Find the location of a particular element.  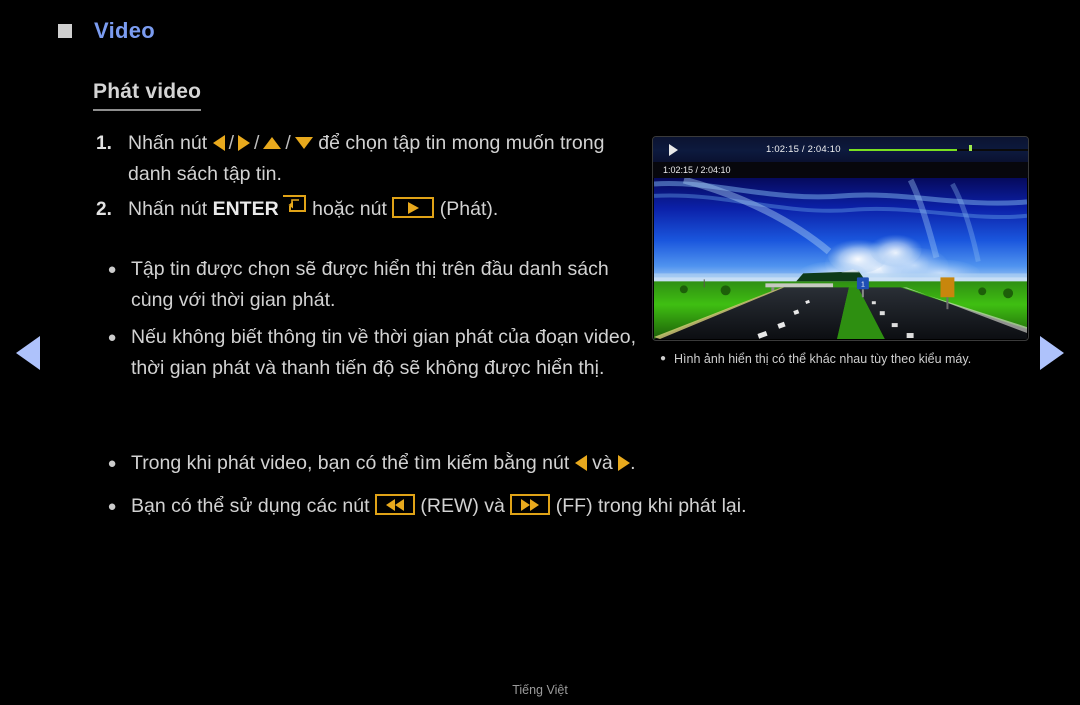

fast-forward-button-icon is located at coordinates (530, 505).